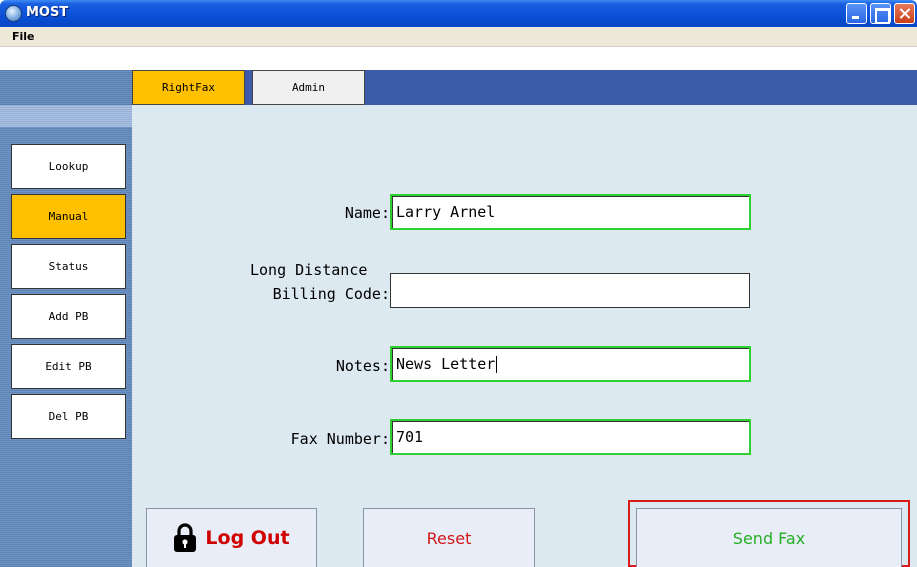 The image size is (917, 567). Describe the element at coordinates (68, 316) in the screenshot. I see `sidebar-item-add-pb: Add PB` at that location.